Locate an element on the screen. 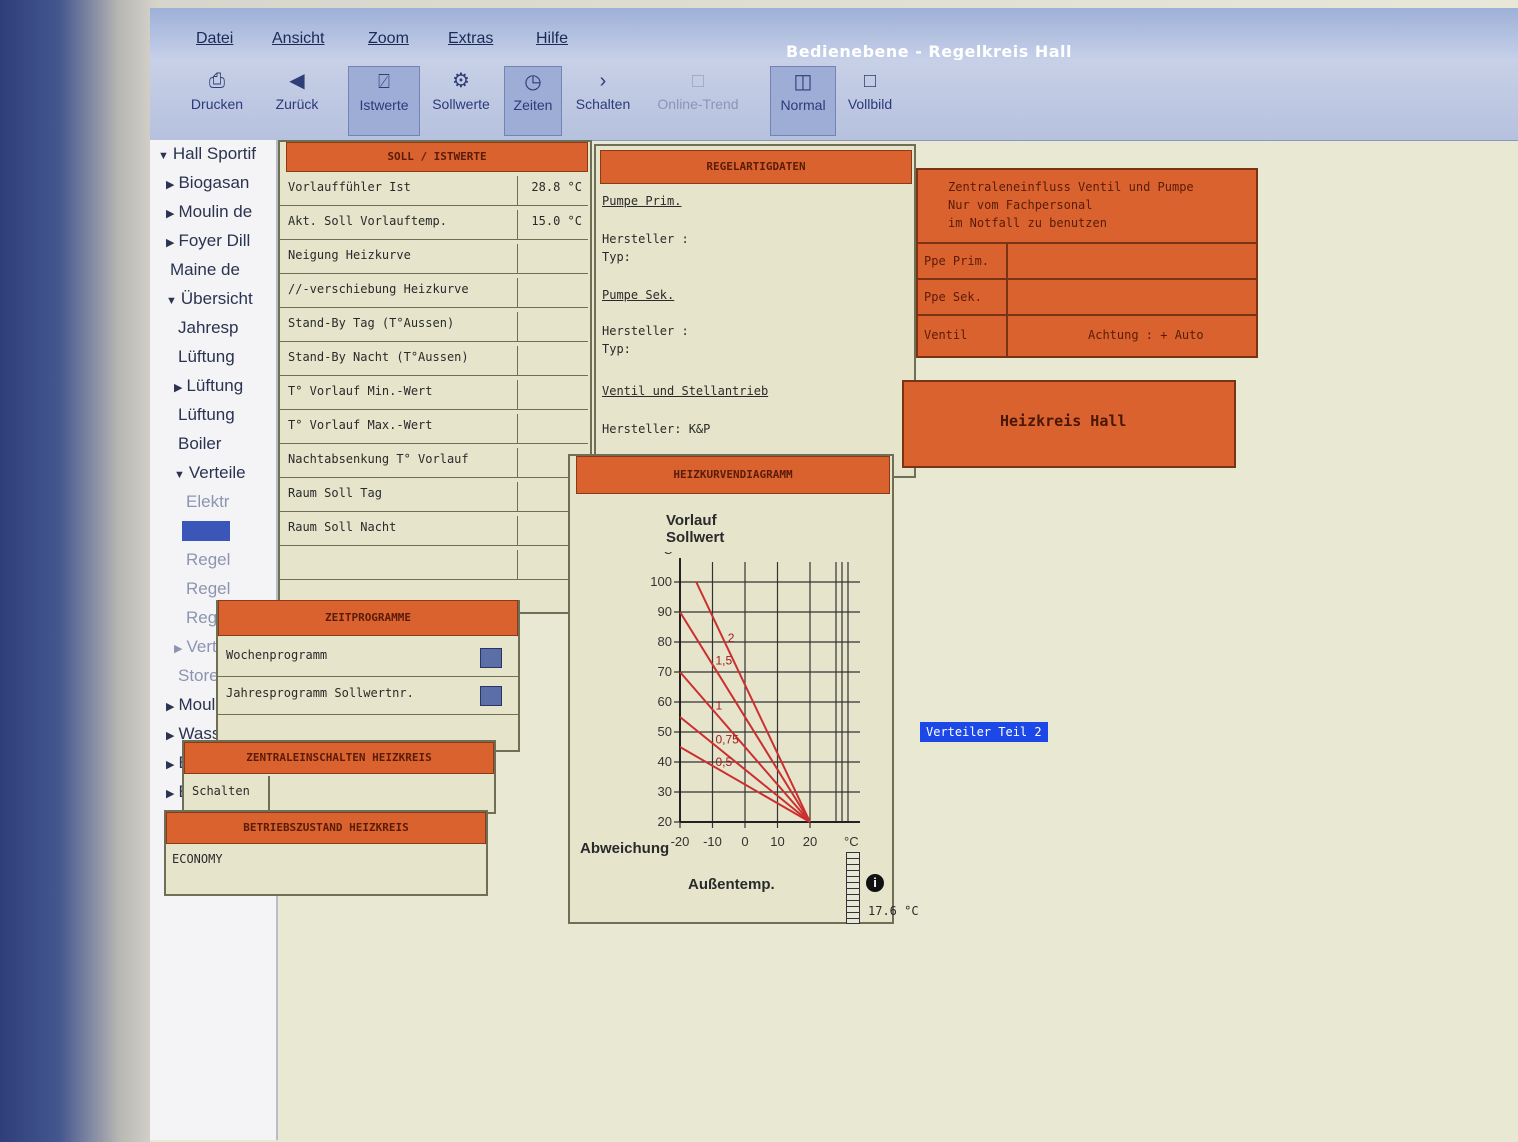  pumpe-prim-switch-label: Ppe Prim. is located at coordinates (956, 261).